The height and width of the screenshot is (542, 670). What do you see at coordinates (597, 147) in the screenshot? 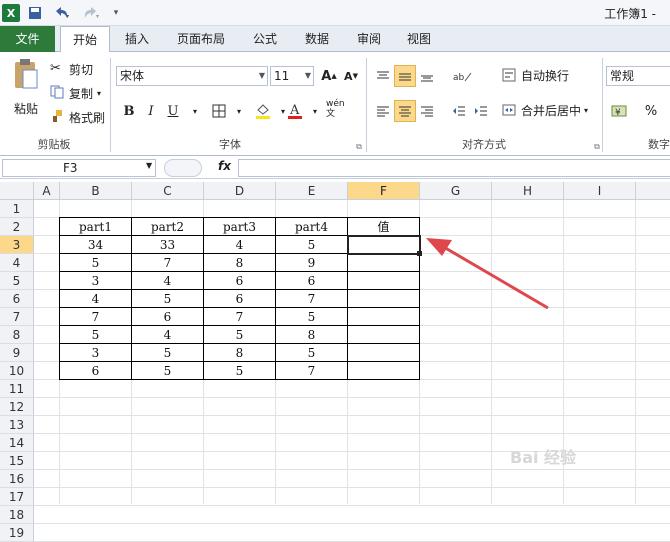
I see `alignment-dialog-launcher-icon: ⧉` at bounding box center [597, 147].